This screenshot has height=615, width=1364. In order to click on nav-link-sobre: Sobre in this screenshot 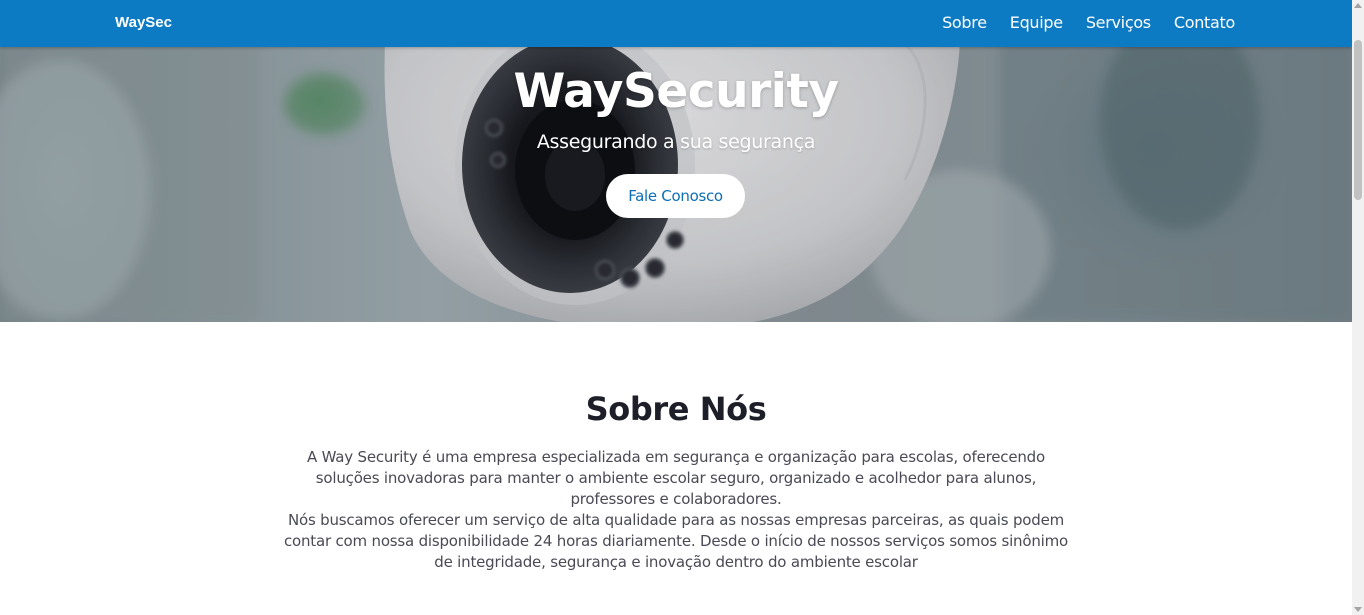, I will do `click(964, 22)`.